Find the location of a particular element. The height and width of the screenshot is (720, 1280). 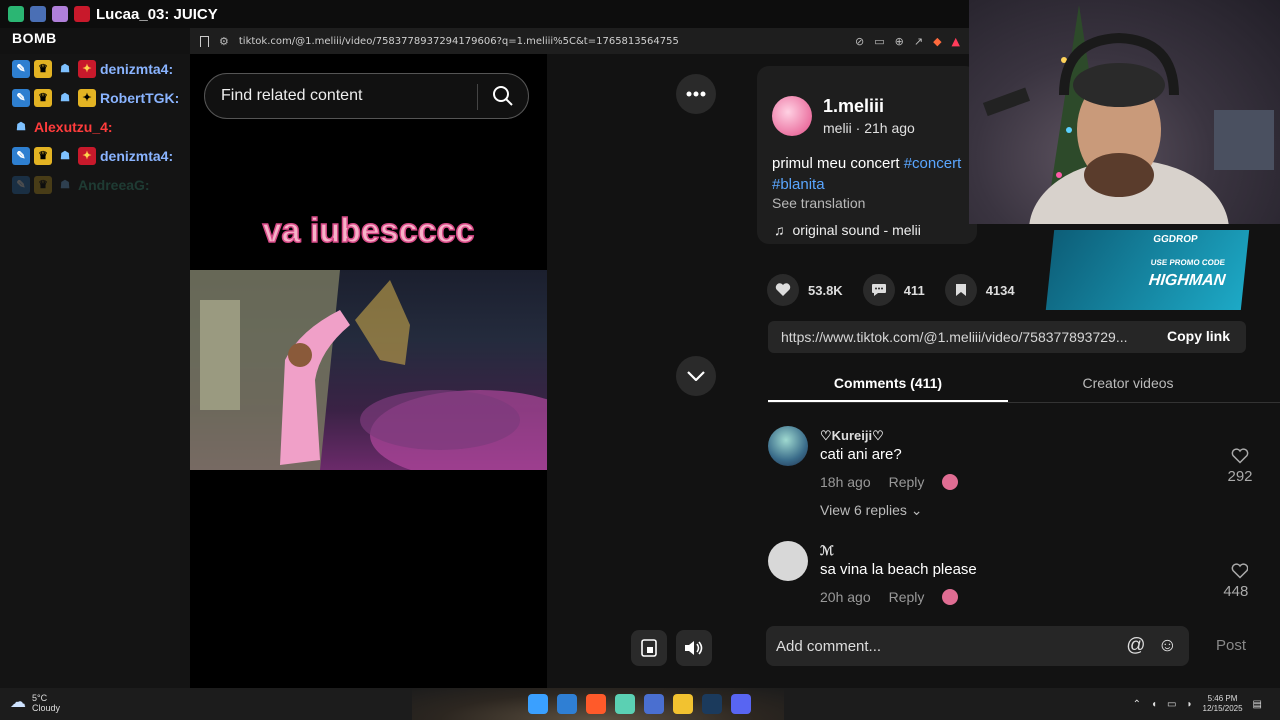

badge-icon is located at coordinates (16, 14).